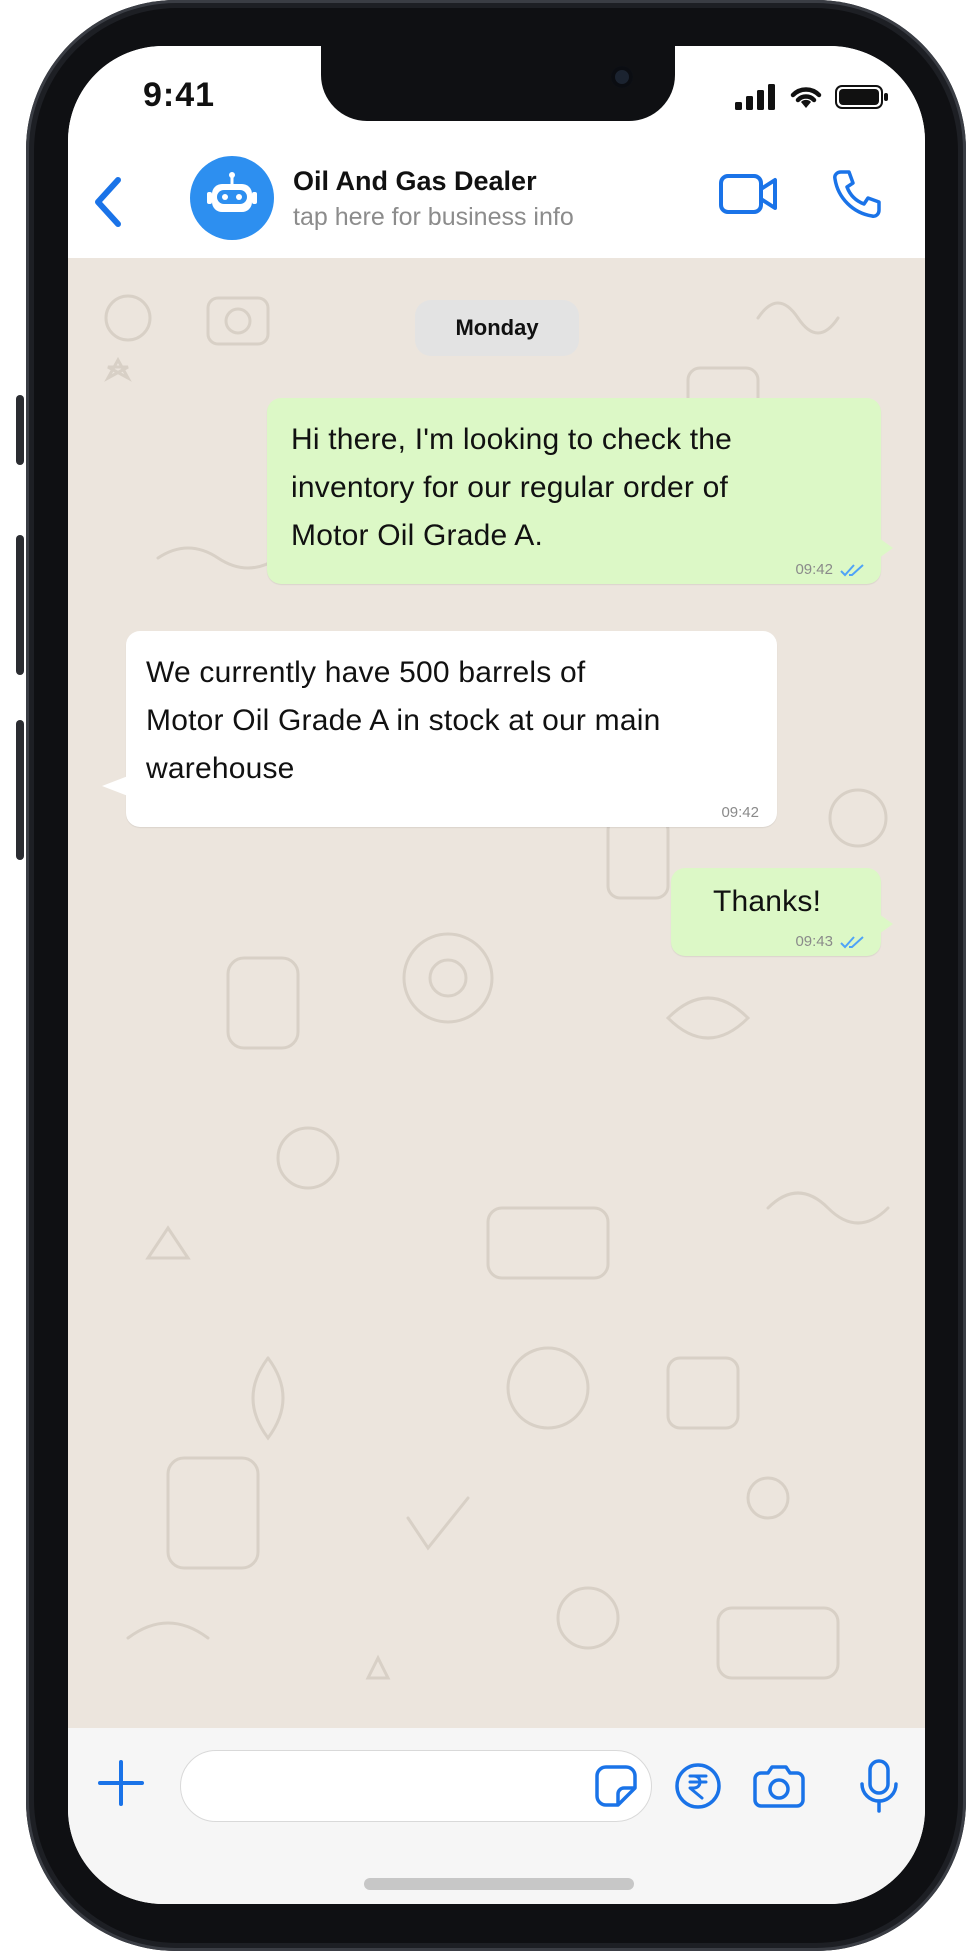  Describe the element at coordinates (415, 181) in the screenshot. I see `contact-name: Oil And Gas Dealer` at that location.